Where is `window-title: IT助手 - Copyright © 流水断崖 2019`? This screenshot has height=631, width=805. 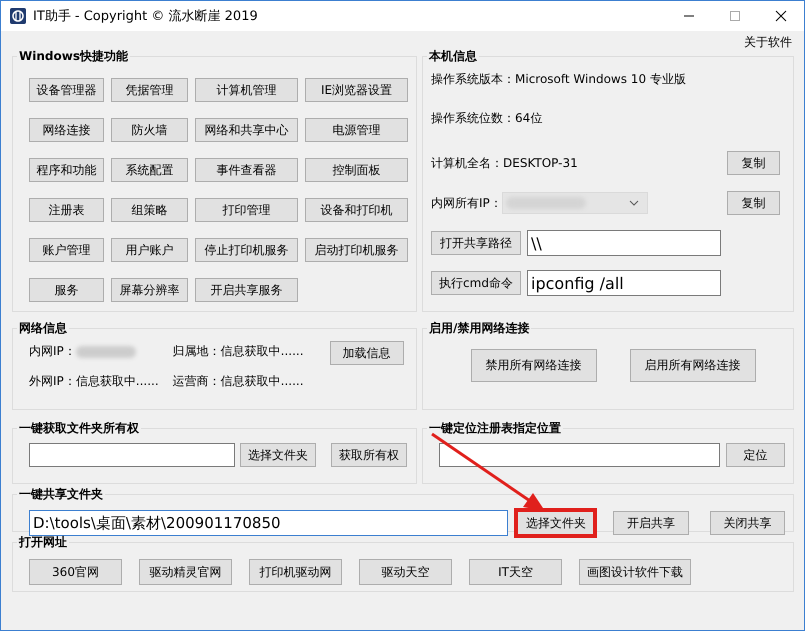 window-title: IT助手 - Copyright © 流水断崖 2019 is located at coordinates (145, 16).